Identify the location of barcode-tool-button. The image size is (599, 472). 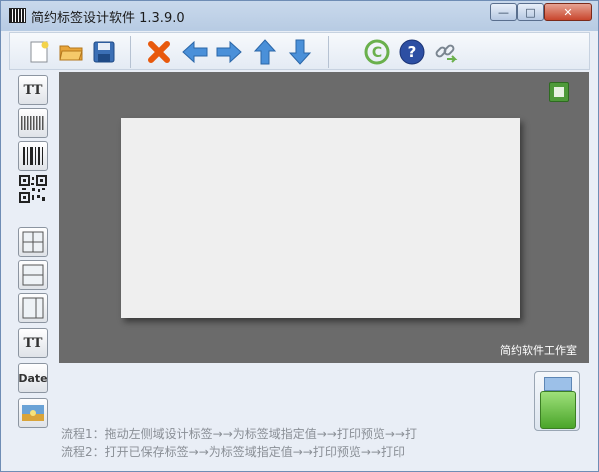
(33, 156).